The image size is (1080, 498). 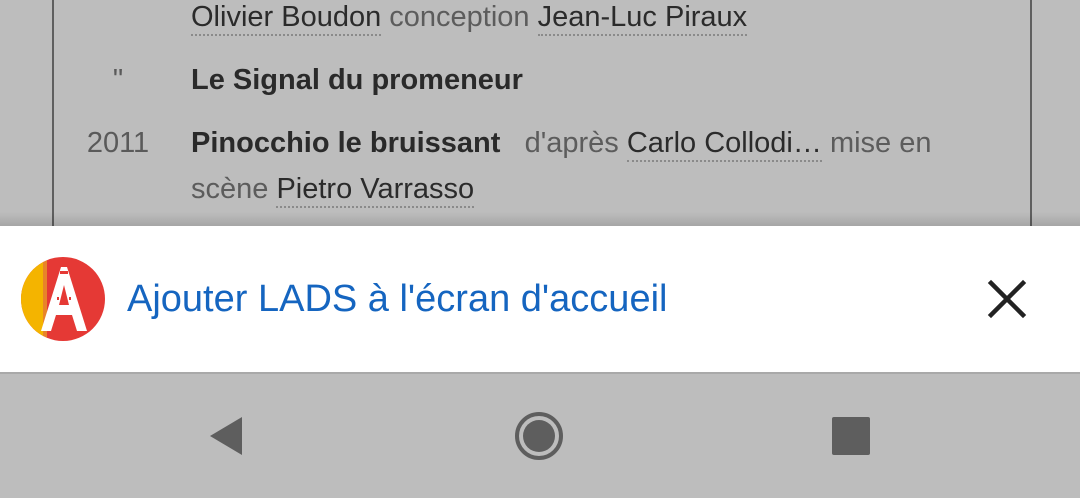 I want to click on back-button, so click(x=226, y=436).